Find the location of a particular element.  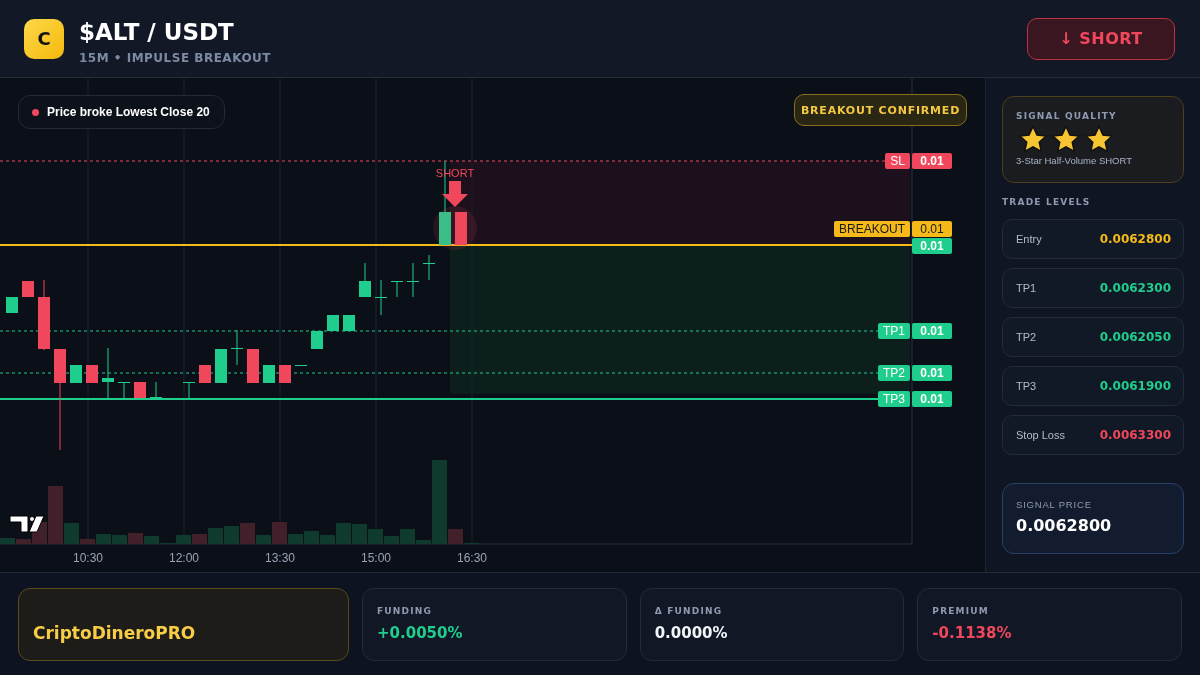

level-label: TP1 is located at coordinates (1026, 288).